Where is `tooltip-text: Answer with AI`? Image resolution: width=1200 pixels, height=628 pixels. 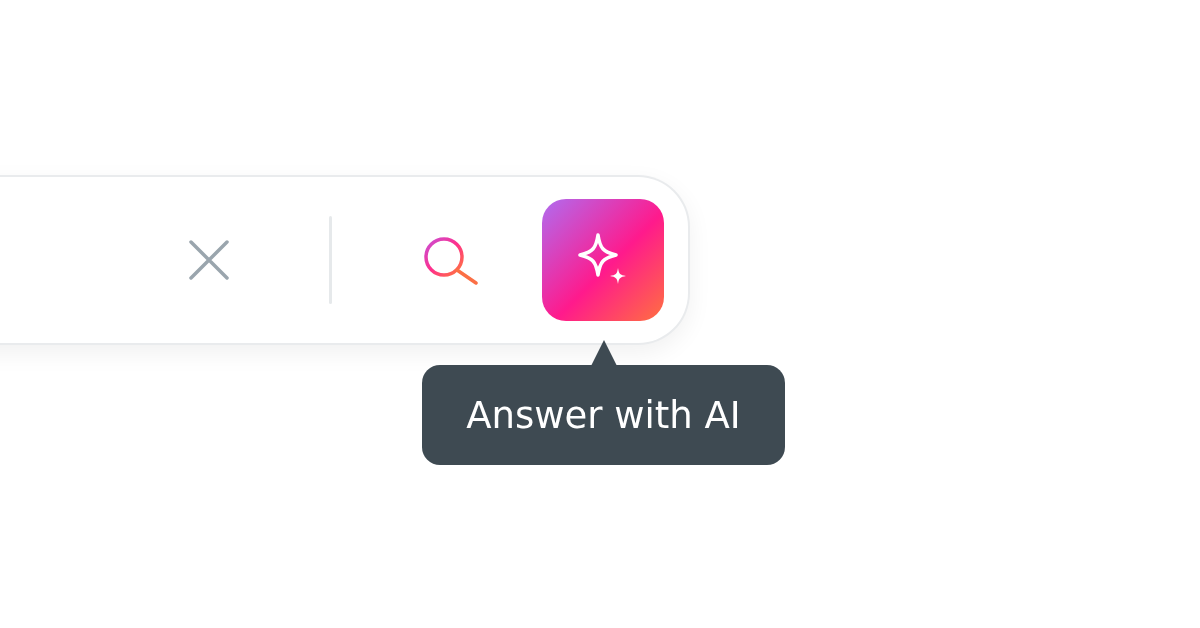 tooltip-text: Answer with AI is located at coordinates (603, 415).